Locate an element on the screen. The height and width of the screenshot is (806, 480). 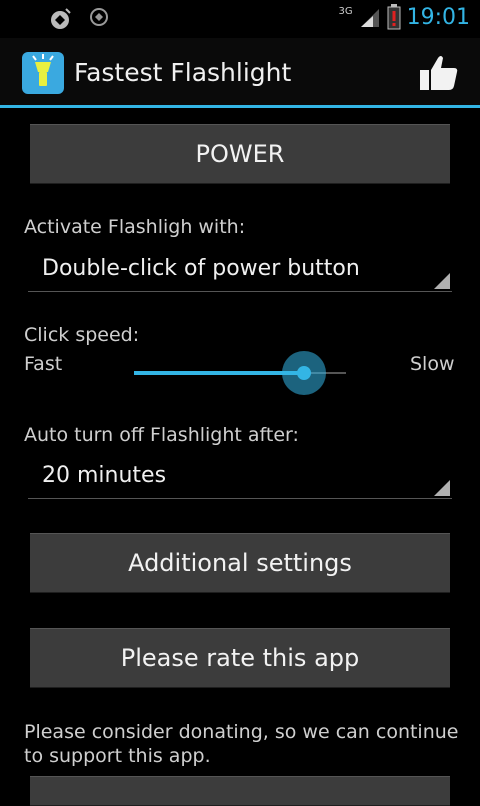
speed-slider-fill is located at coordinates (219, 373).